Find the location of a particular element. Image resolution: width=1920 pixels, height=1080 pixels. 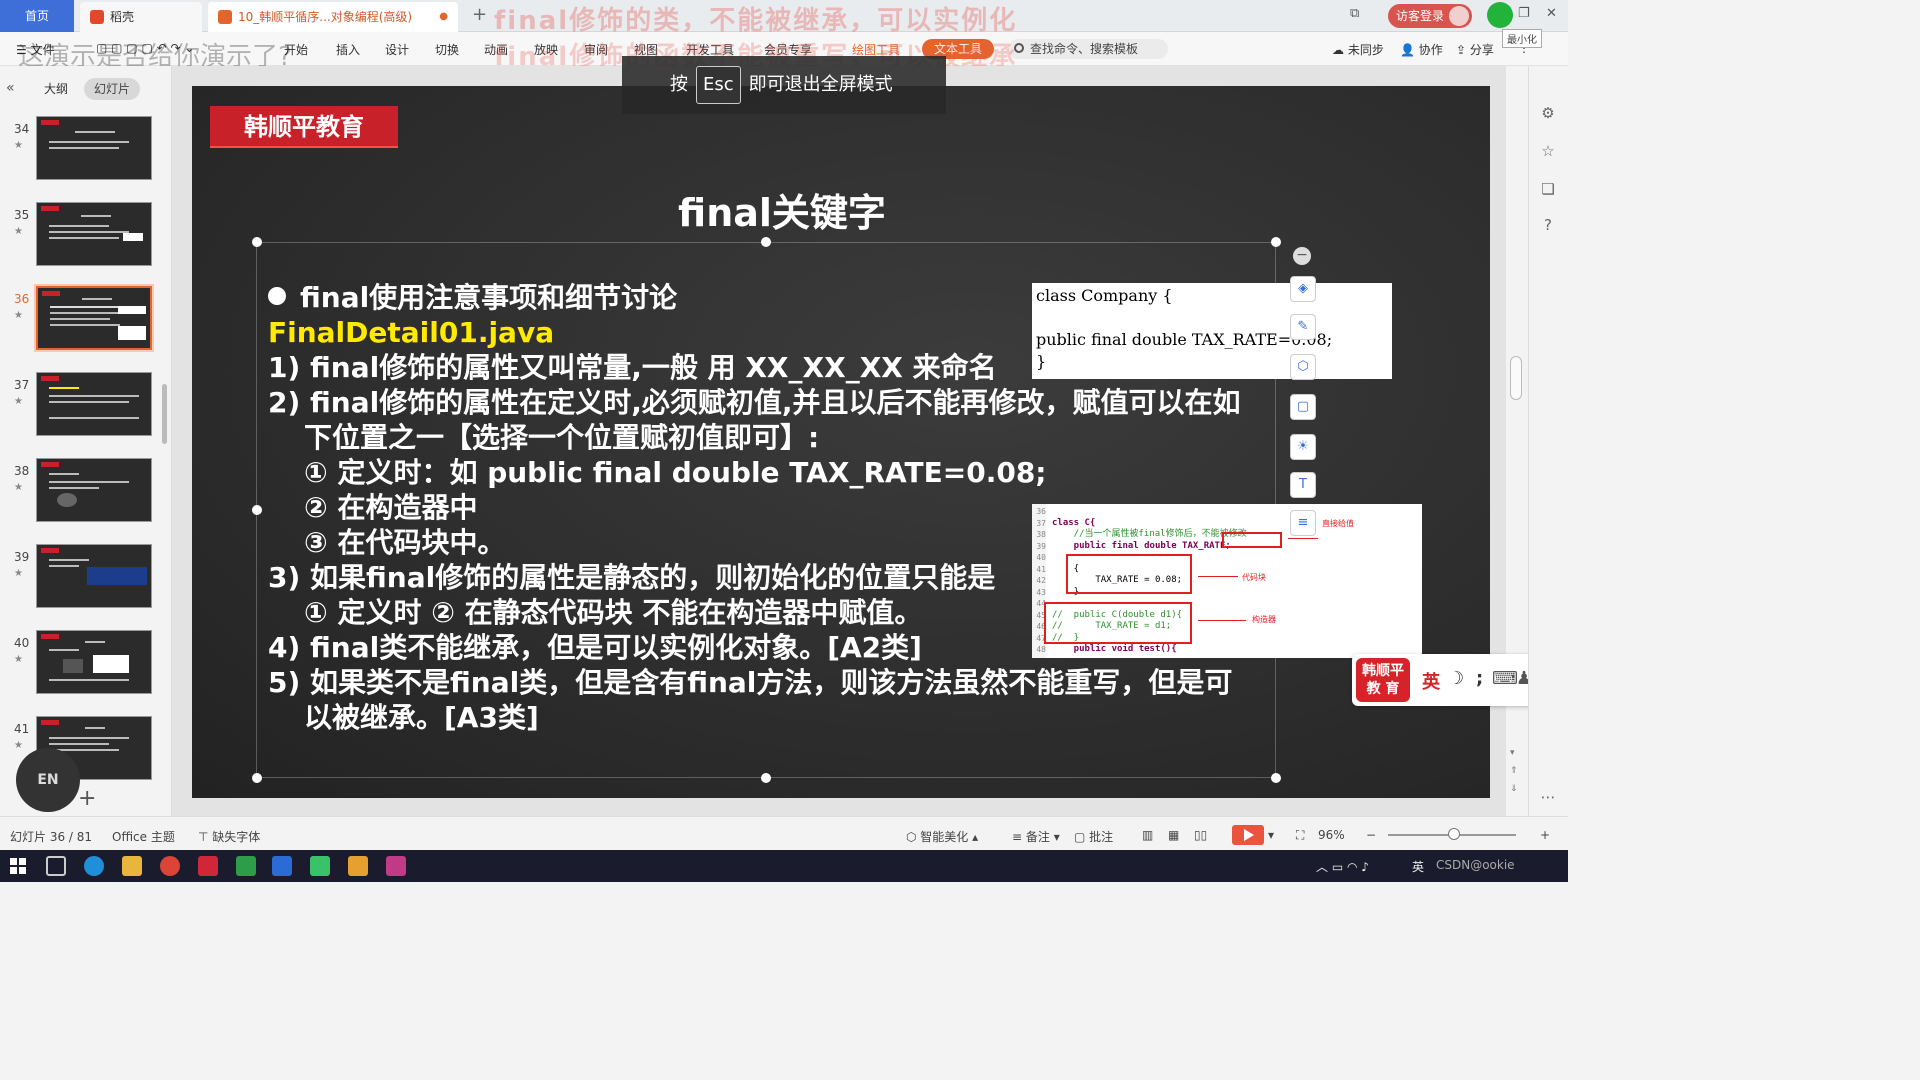

menu-insert: 插入 is located at coordinates (348, 49).